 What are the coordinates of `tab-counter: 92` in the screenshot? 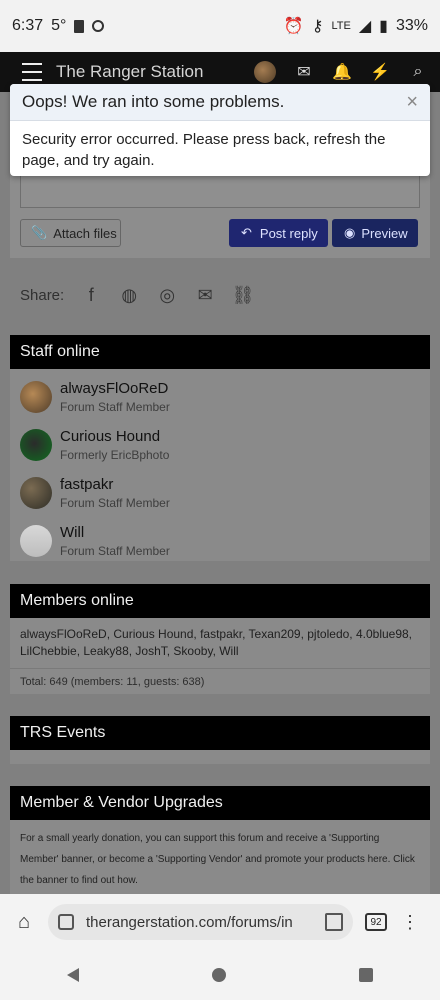 It's located at (376, 922).